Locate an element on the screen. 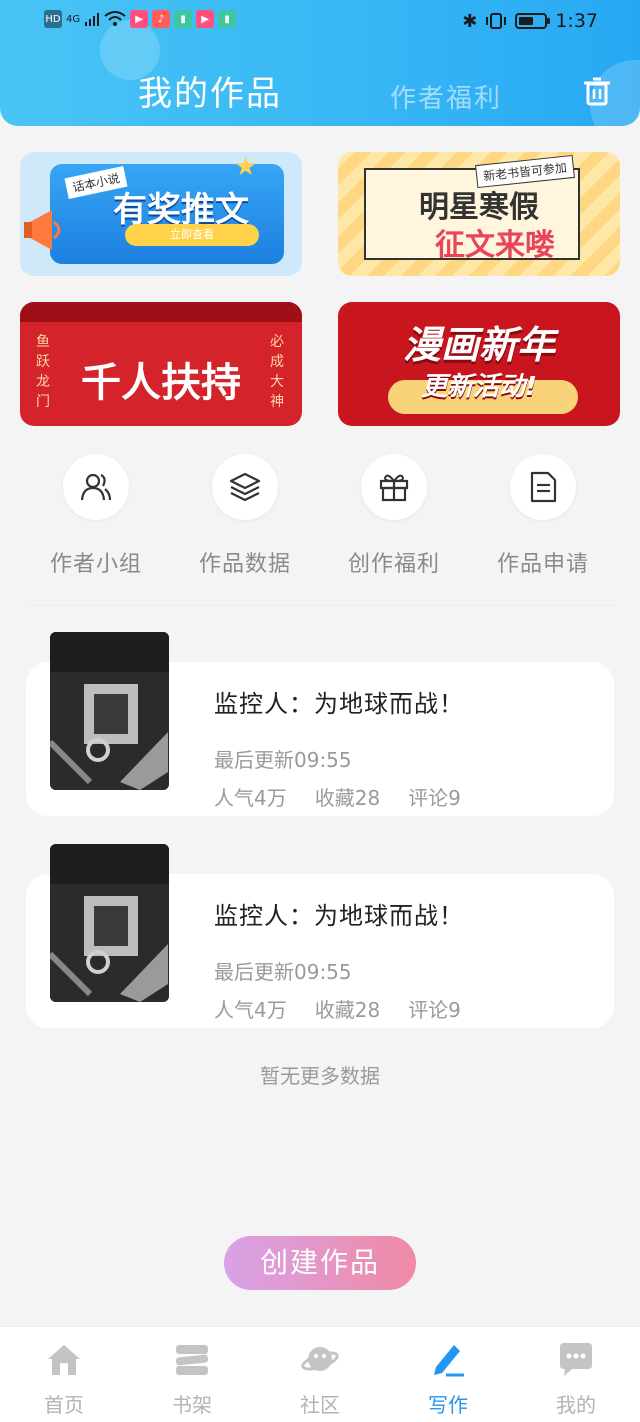 This screenshot has height=1422, width=640. gift-icon is located at coordinates (394, 488).